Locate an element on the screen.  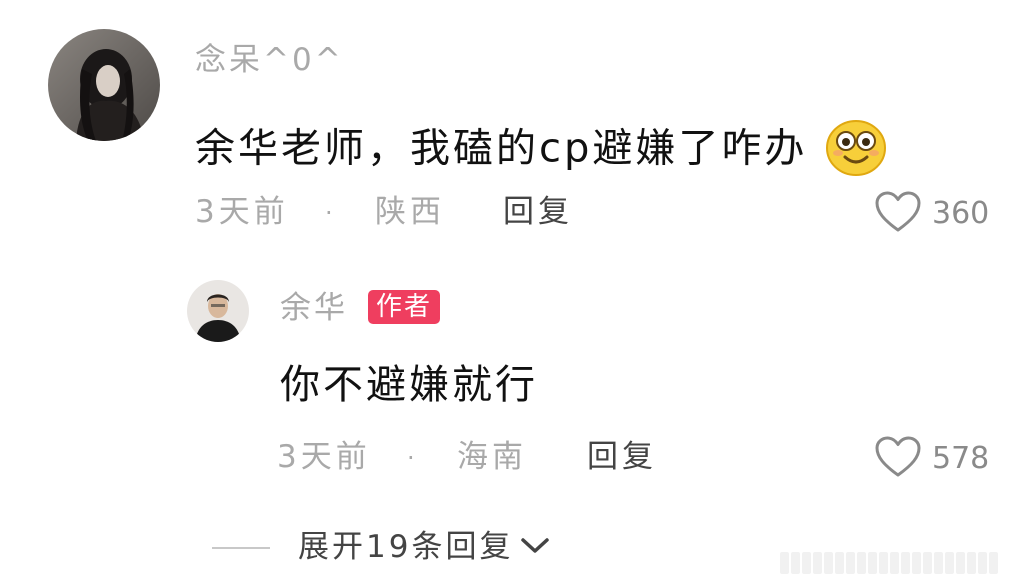
expand-replies-label: 展开19条回复 is located at coordinates (406, 547).